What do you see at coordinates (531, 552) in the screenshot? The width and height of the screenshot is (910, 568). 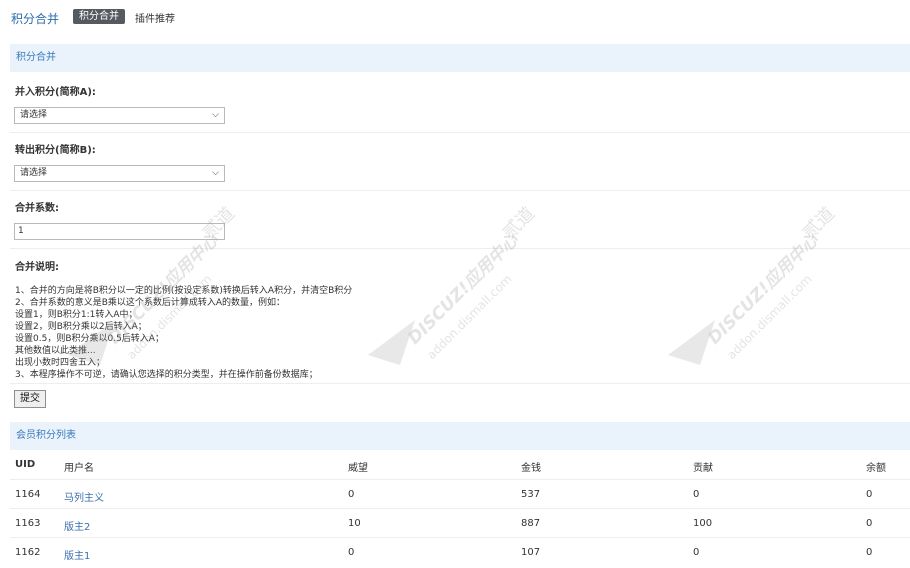 I see `cell-money: 107` at bounding box center [531, 552].